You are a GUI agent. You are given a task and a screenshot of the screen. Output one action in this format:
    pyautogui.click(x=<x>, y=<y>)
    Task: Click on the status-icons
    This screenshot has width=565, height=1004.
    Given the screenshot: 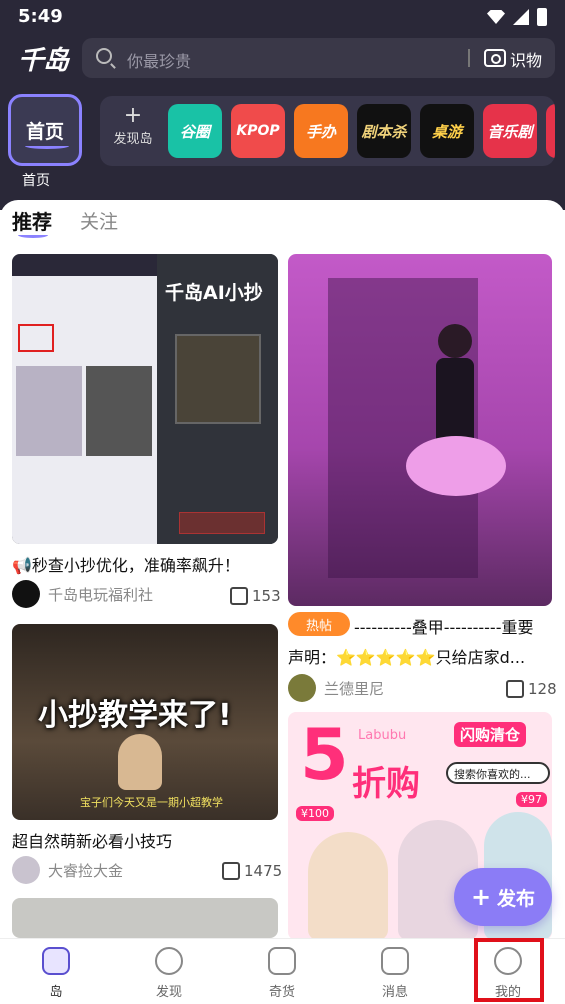 What is the action you would take?
    pyautogui.click(x=517, y=17)
    